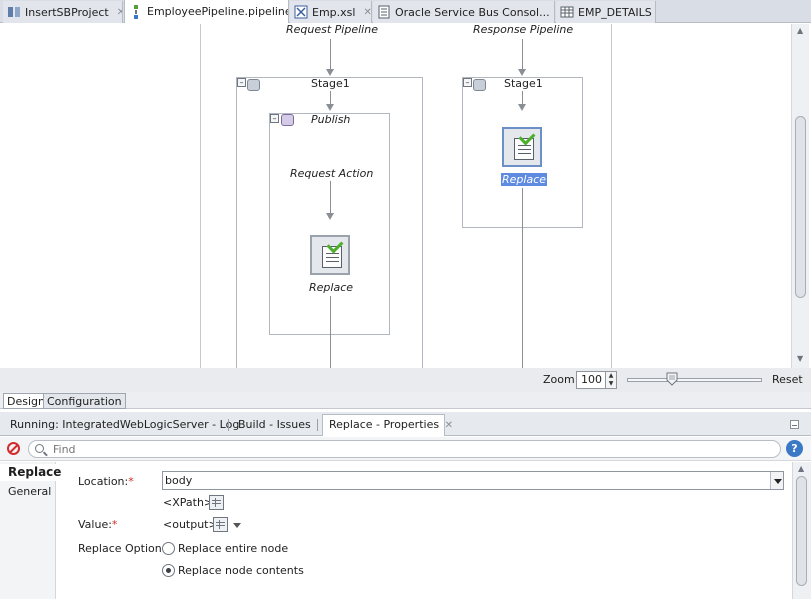 The width and height of the screenshot is (811, 599). Describe the element at coordinates (237, 525) in the screenshot. I see `chevron-down-icon` at that location.